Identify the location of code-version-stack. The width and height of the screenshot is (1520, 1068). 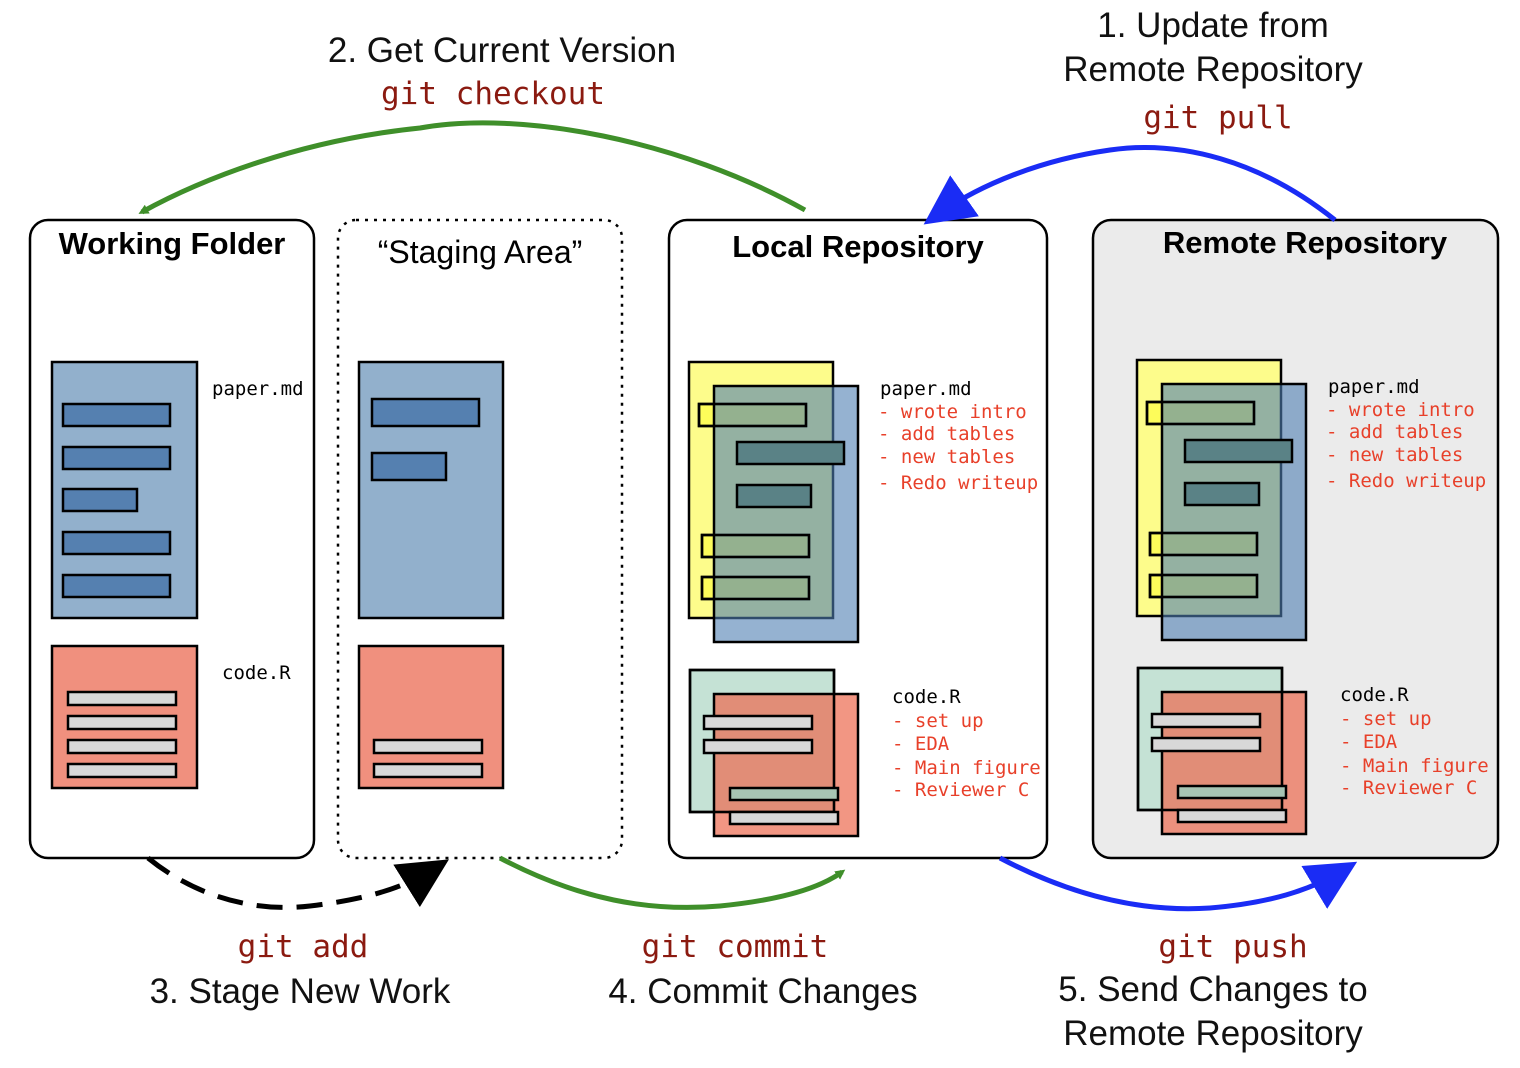
(774, 753).